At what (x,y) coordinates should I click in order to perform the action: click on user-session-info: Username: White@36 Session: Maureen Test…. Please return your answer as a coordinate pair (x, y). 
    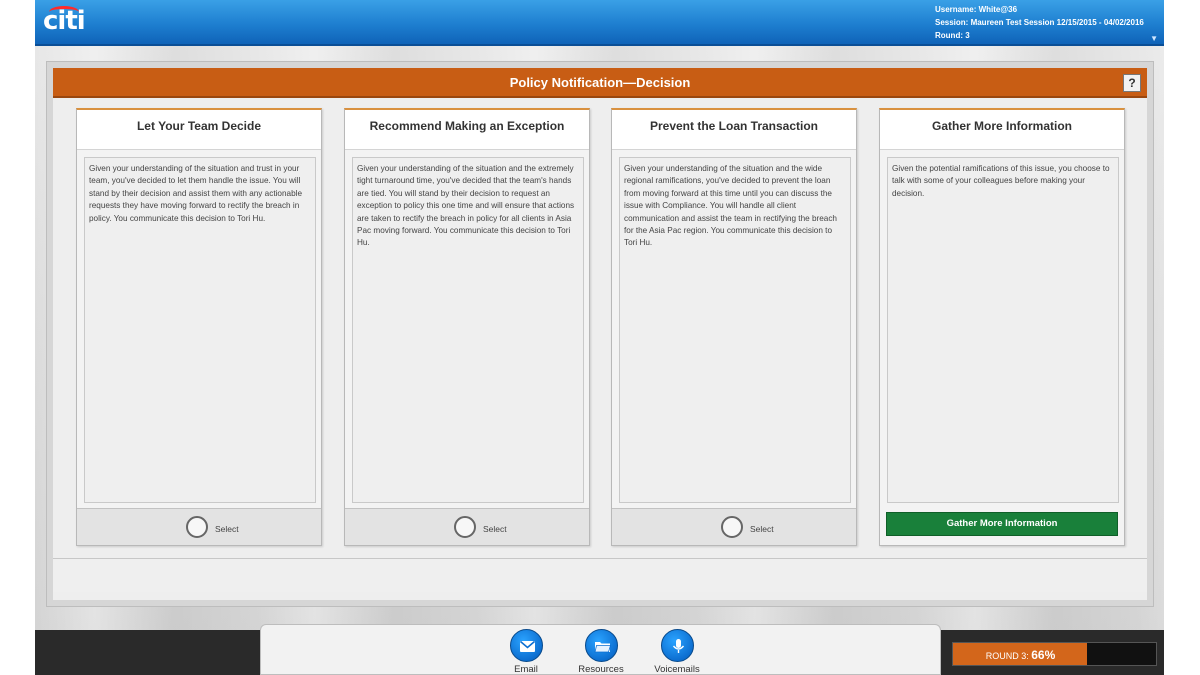
    Looking at the image, I should click on (1039, 22).